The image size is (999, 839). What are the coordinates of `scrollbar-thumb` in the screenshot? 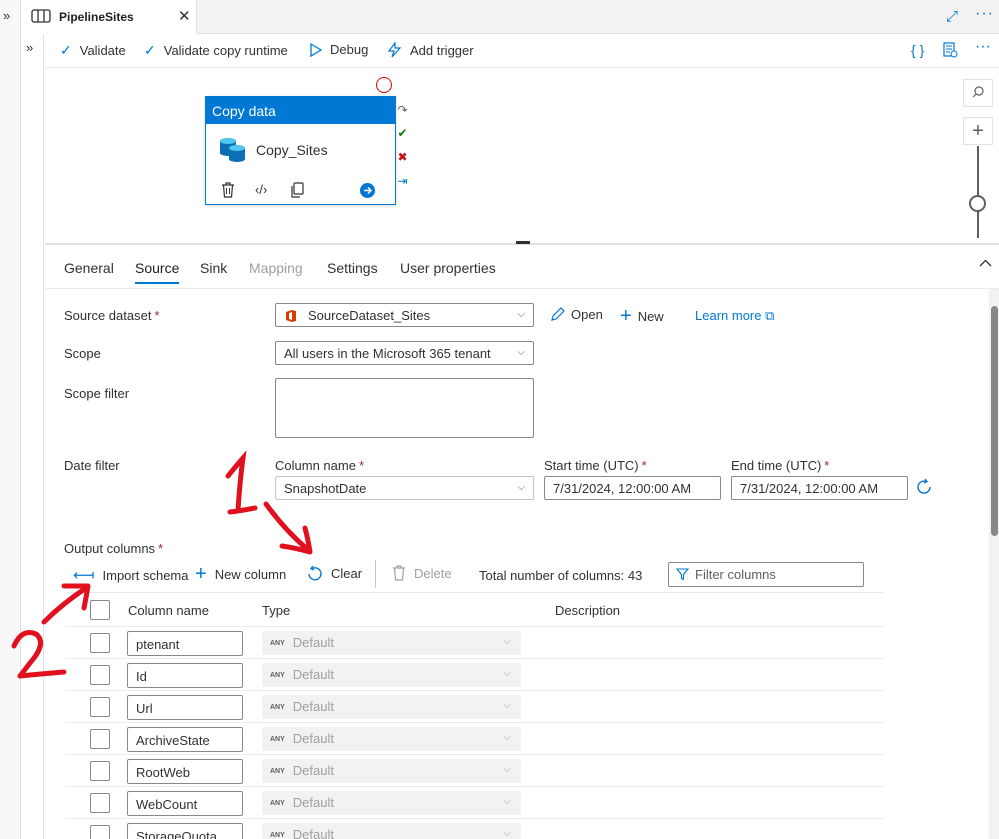 It's located at (994, 421).